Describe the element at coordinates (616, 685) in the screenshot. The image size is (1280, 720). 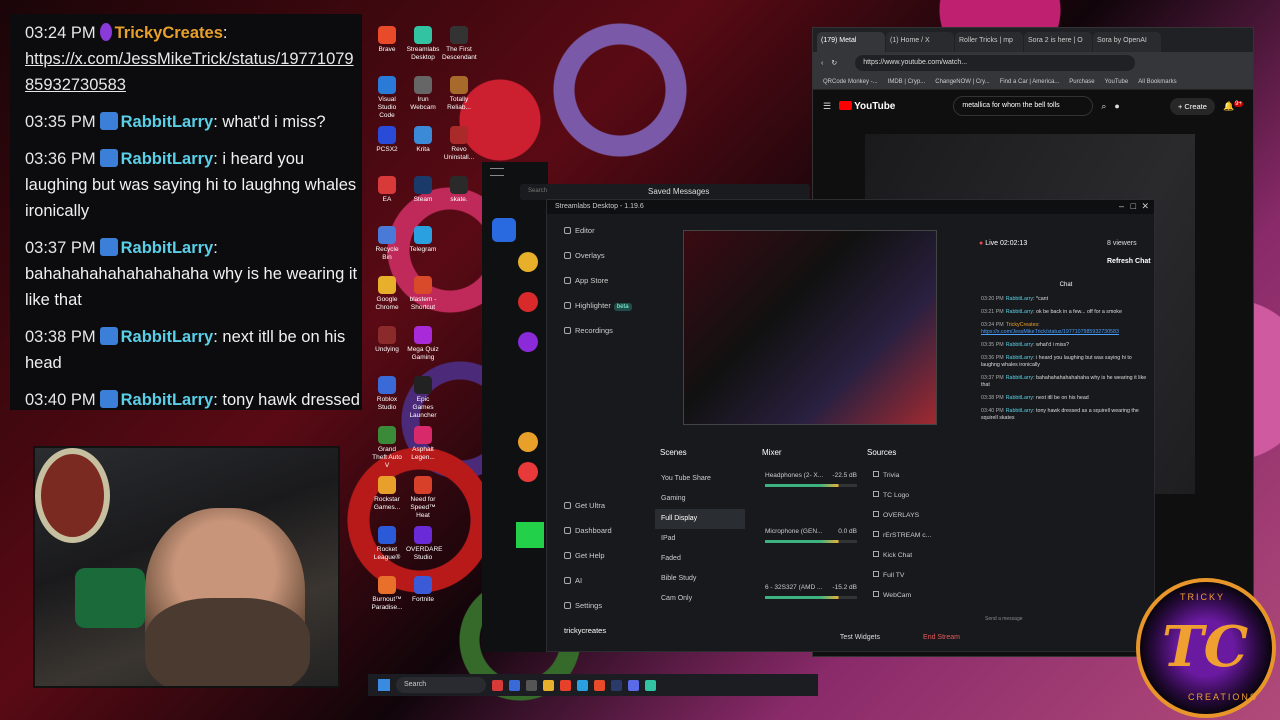
I see `steam-icon` at that location.